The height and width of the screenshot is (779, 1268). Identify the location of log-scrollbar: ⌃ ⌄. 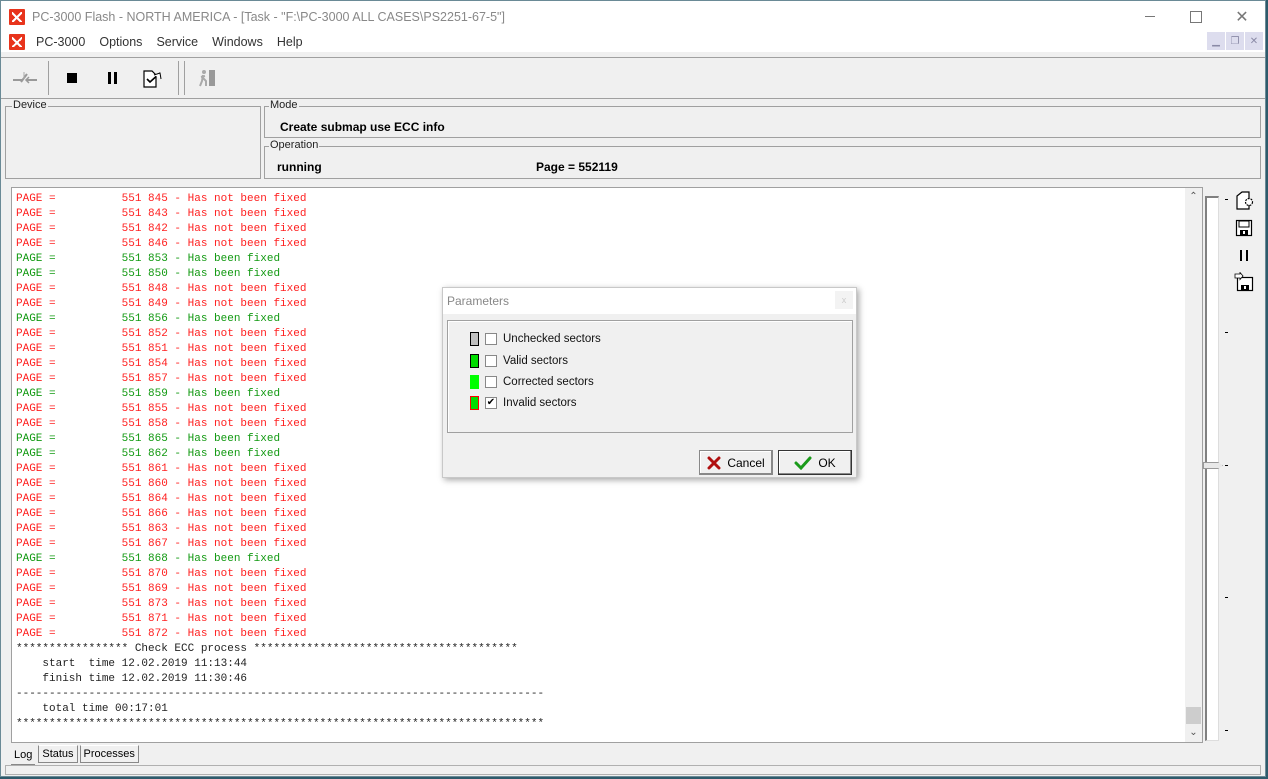
(1193, 465).